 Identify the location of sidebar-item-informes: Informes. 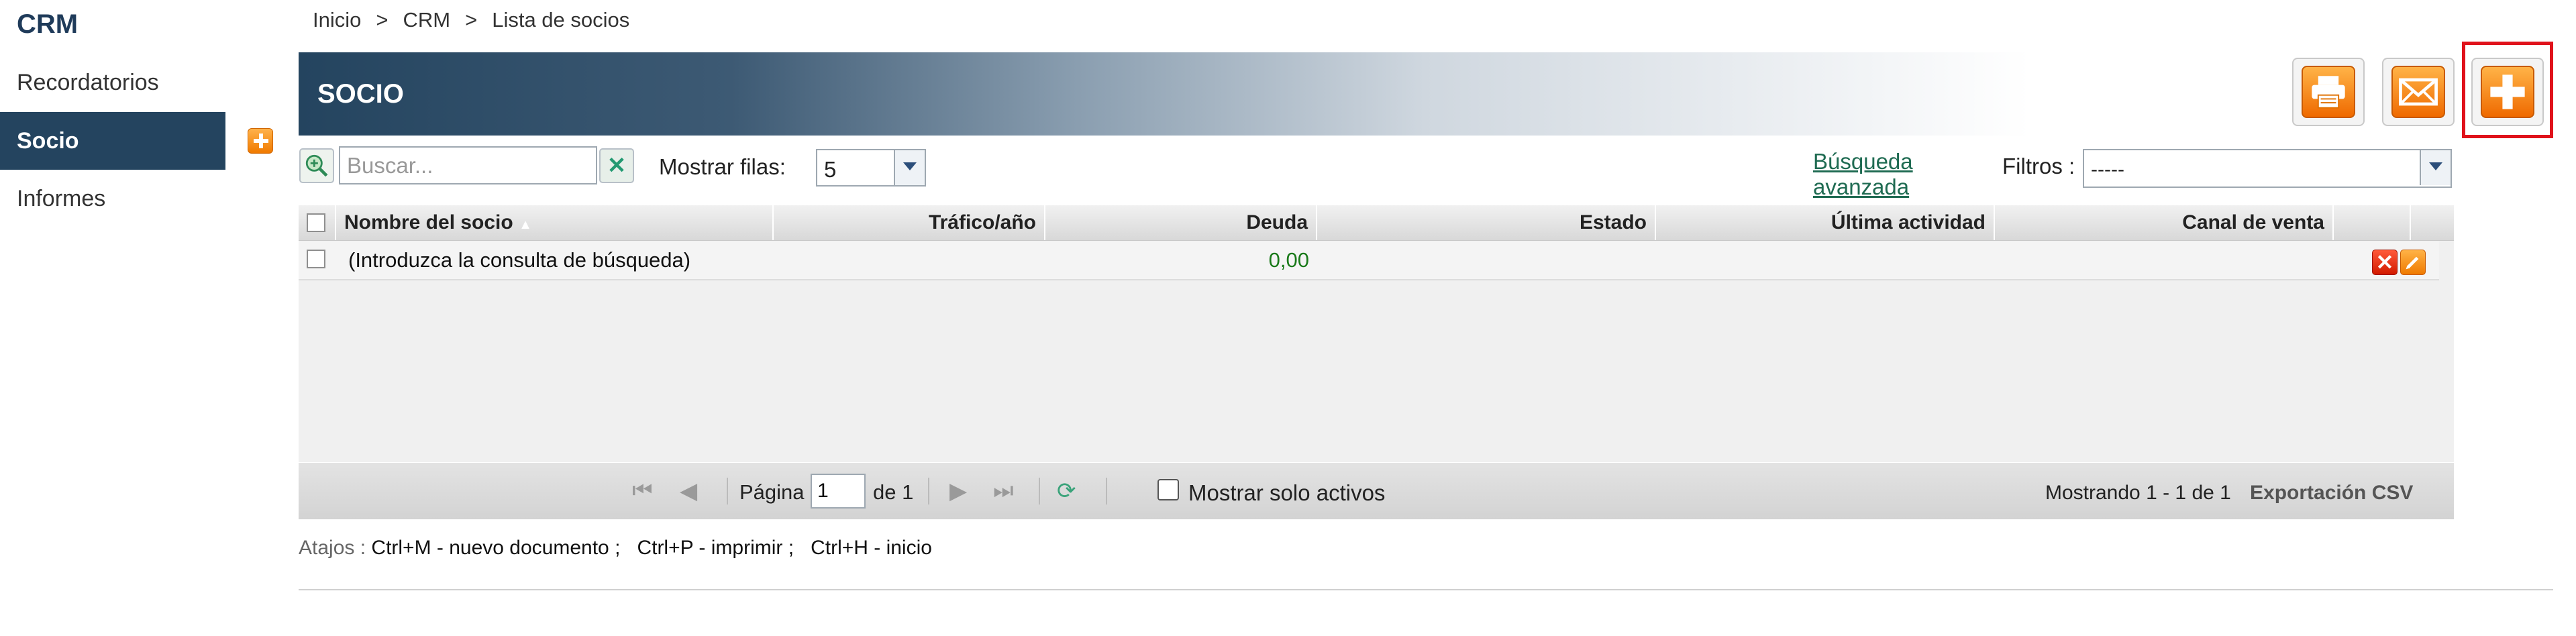
(112, 198).